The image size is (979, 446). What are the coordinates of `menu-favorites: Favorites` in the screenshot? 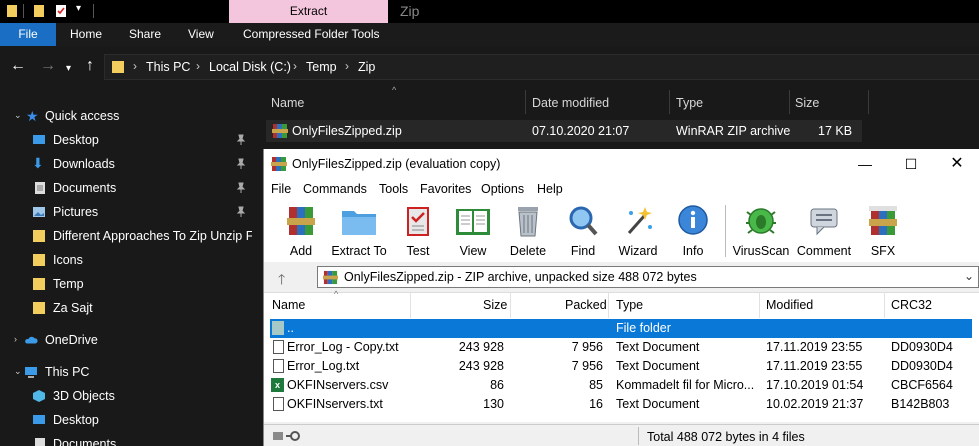 It's located at (445, 189).